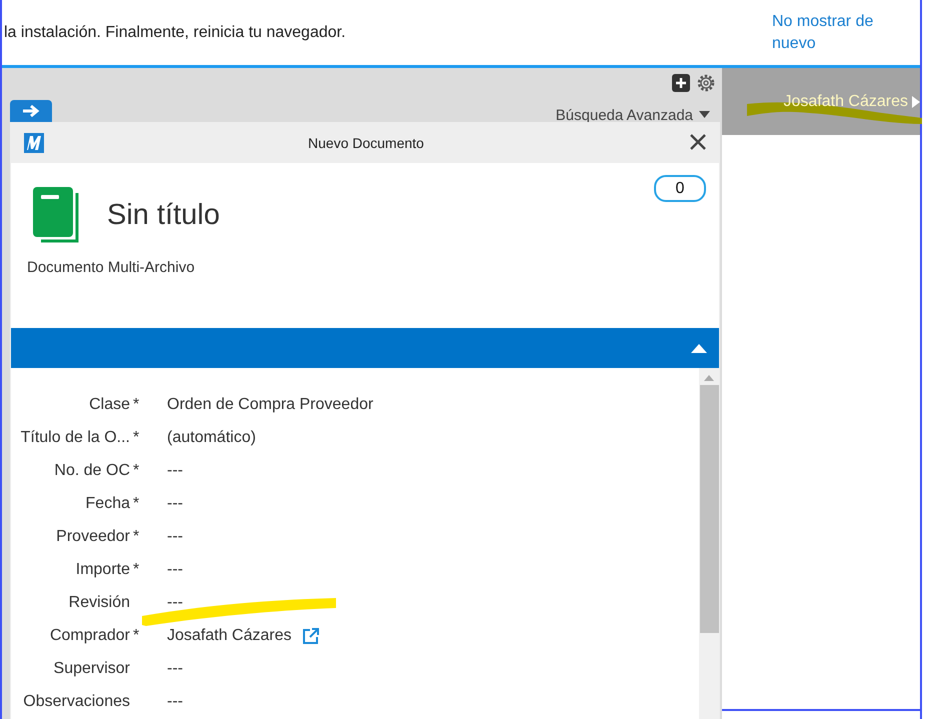 This screenshot has width=947, height=719. I want to click on field-value: Orden de Compra Proveedor, so click(270, 405).